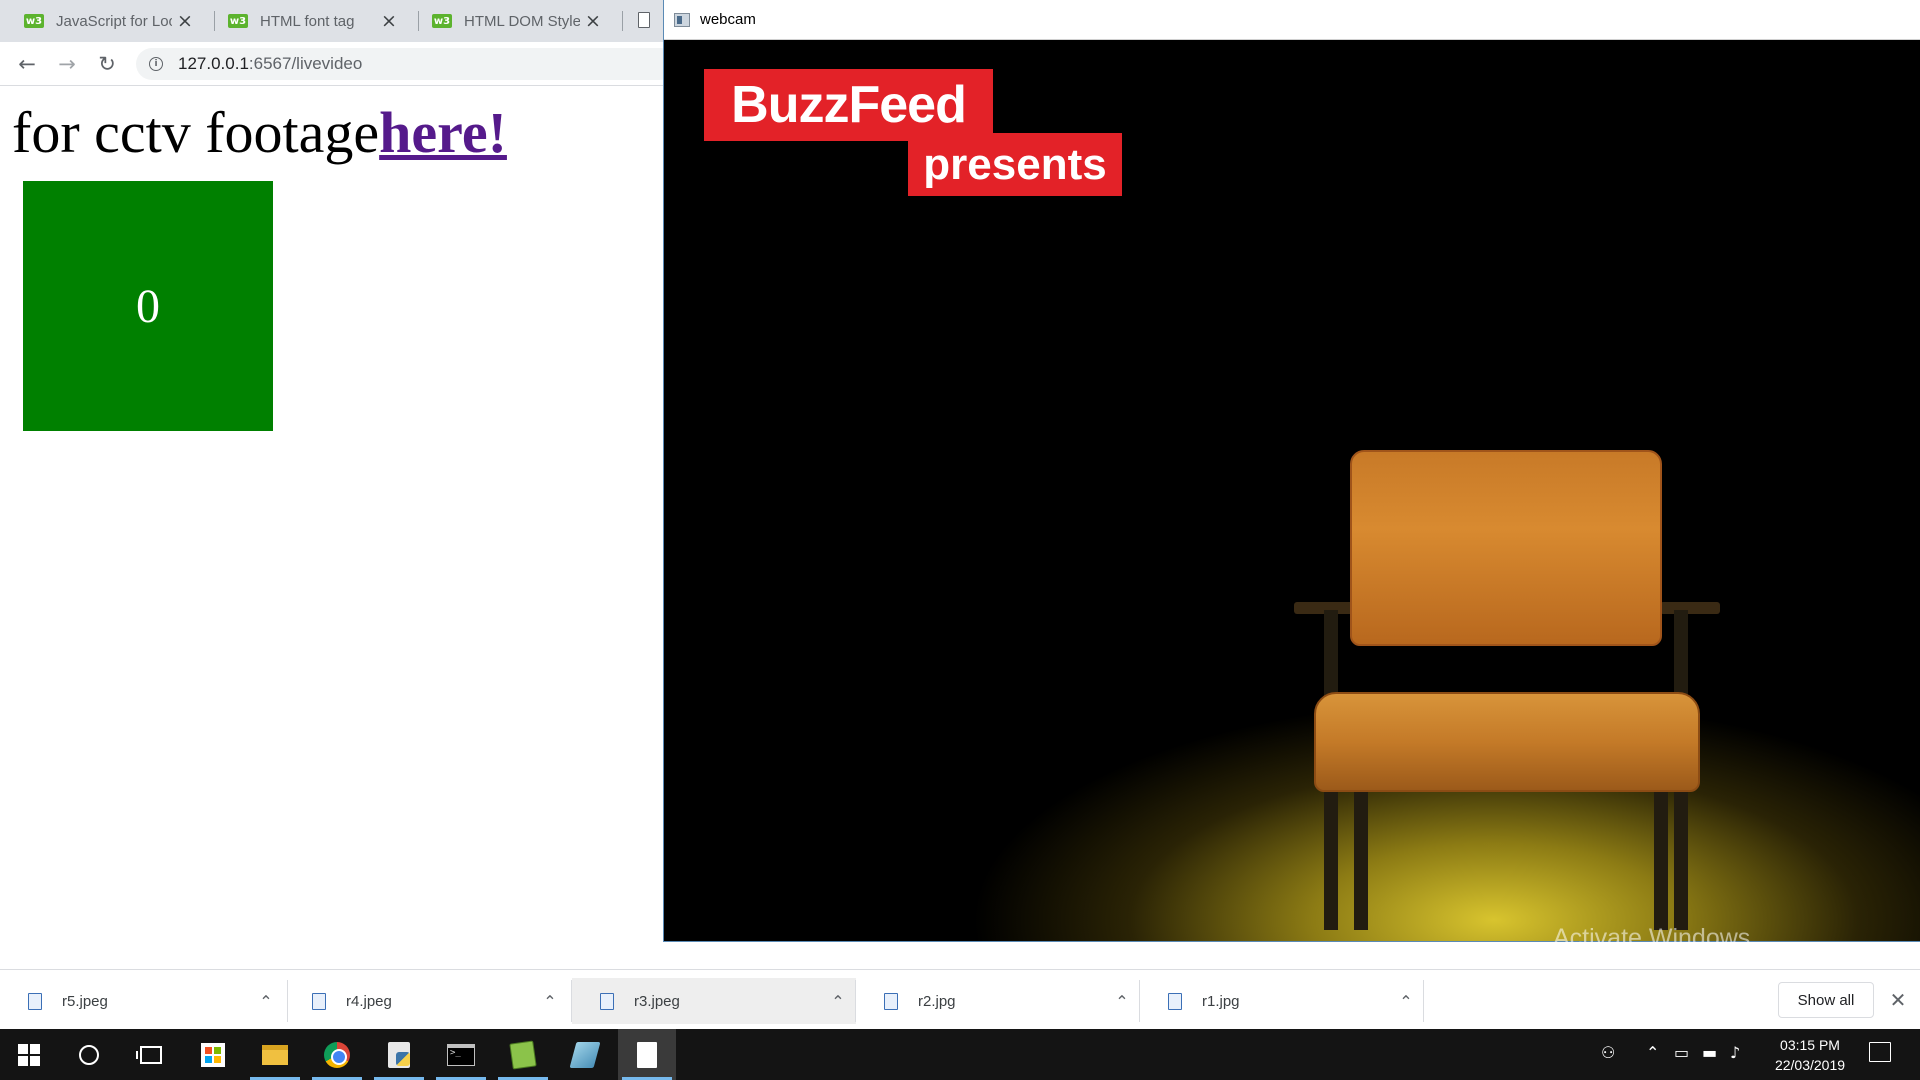 The image size is (1920, 1080). I want to click on close-icon: ✕, so click(1898, 1000).